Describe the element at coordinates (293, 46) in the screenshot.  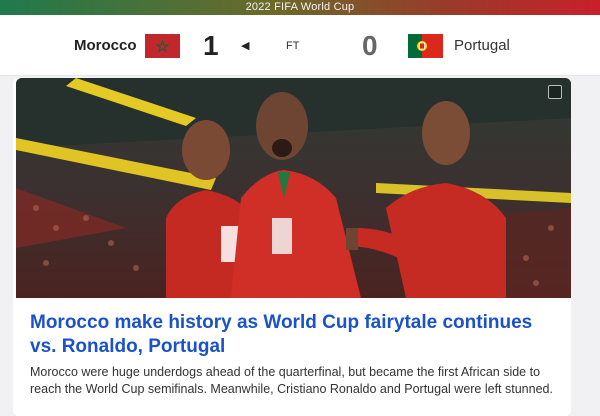
I see `match-status: FT` at that location.